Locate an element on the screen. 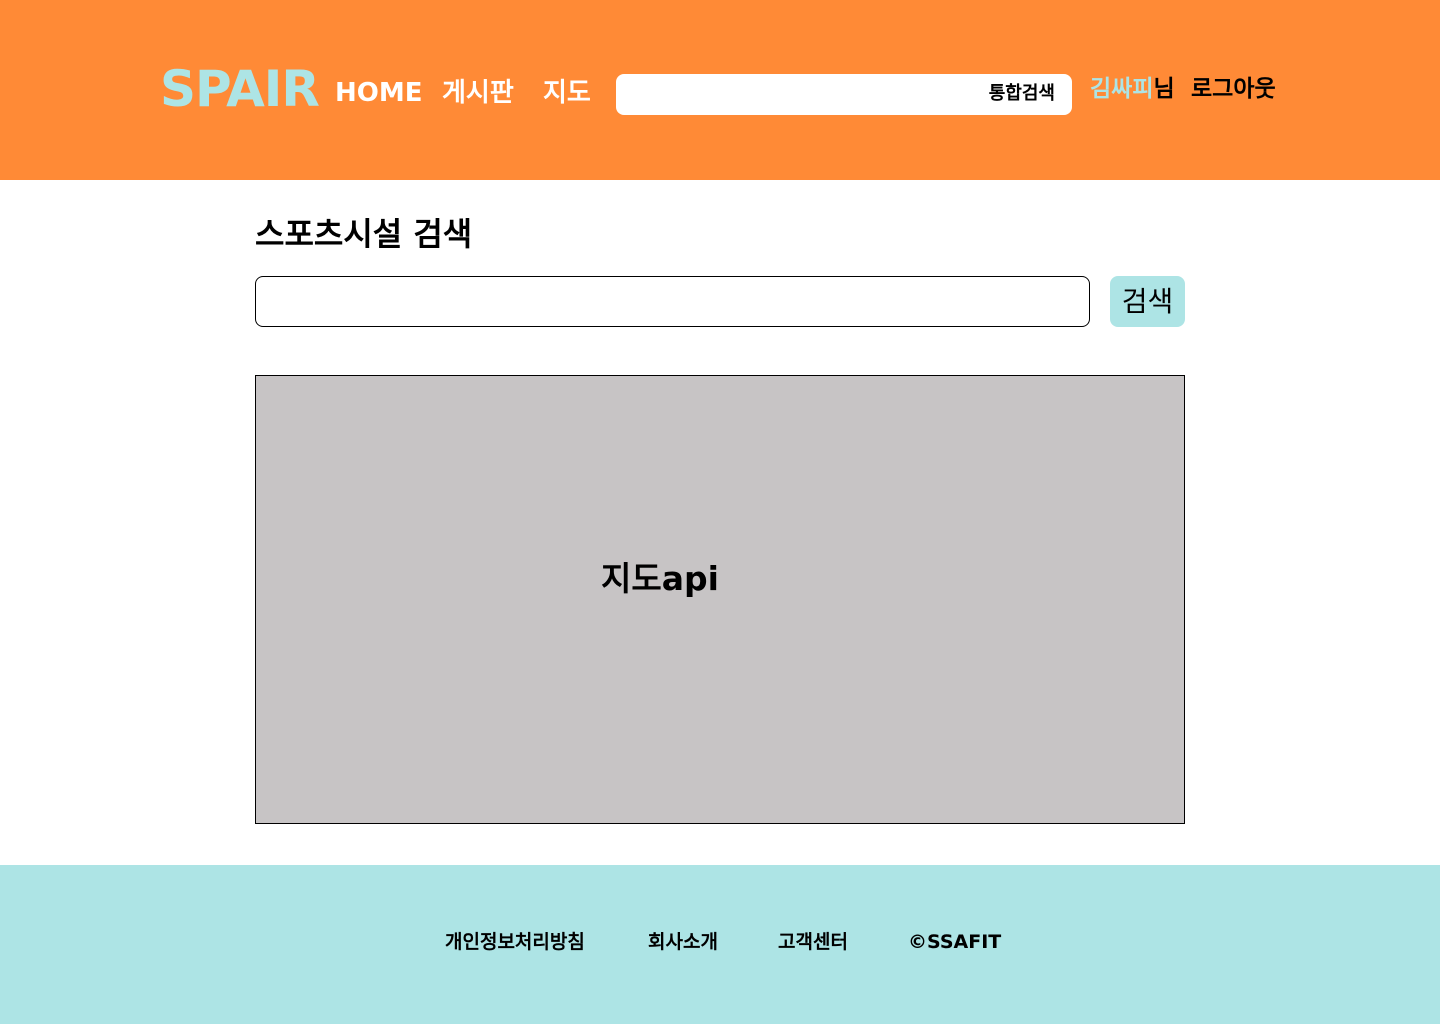 The image size is (1440, 1024). global-search-bar: 통합검색 is located at coordinates (844, 94).